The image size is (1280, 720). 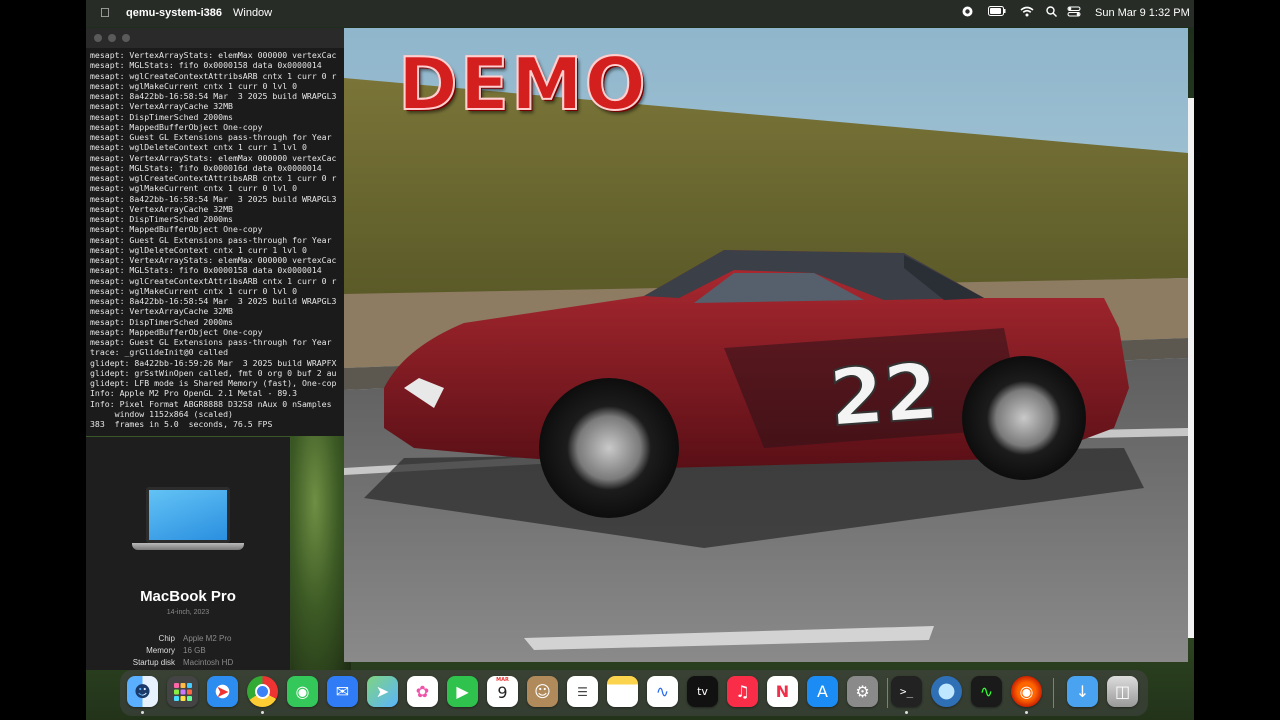 What do you see at coordinates (161, 413) in the screenshot?
I see `terminal-line: window 1152x864 (scaled)` at bounding box center [161, 413].